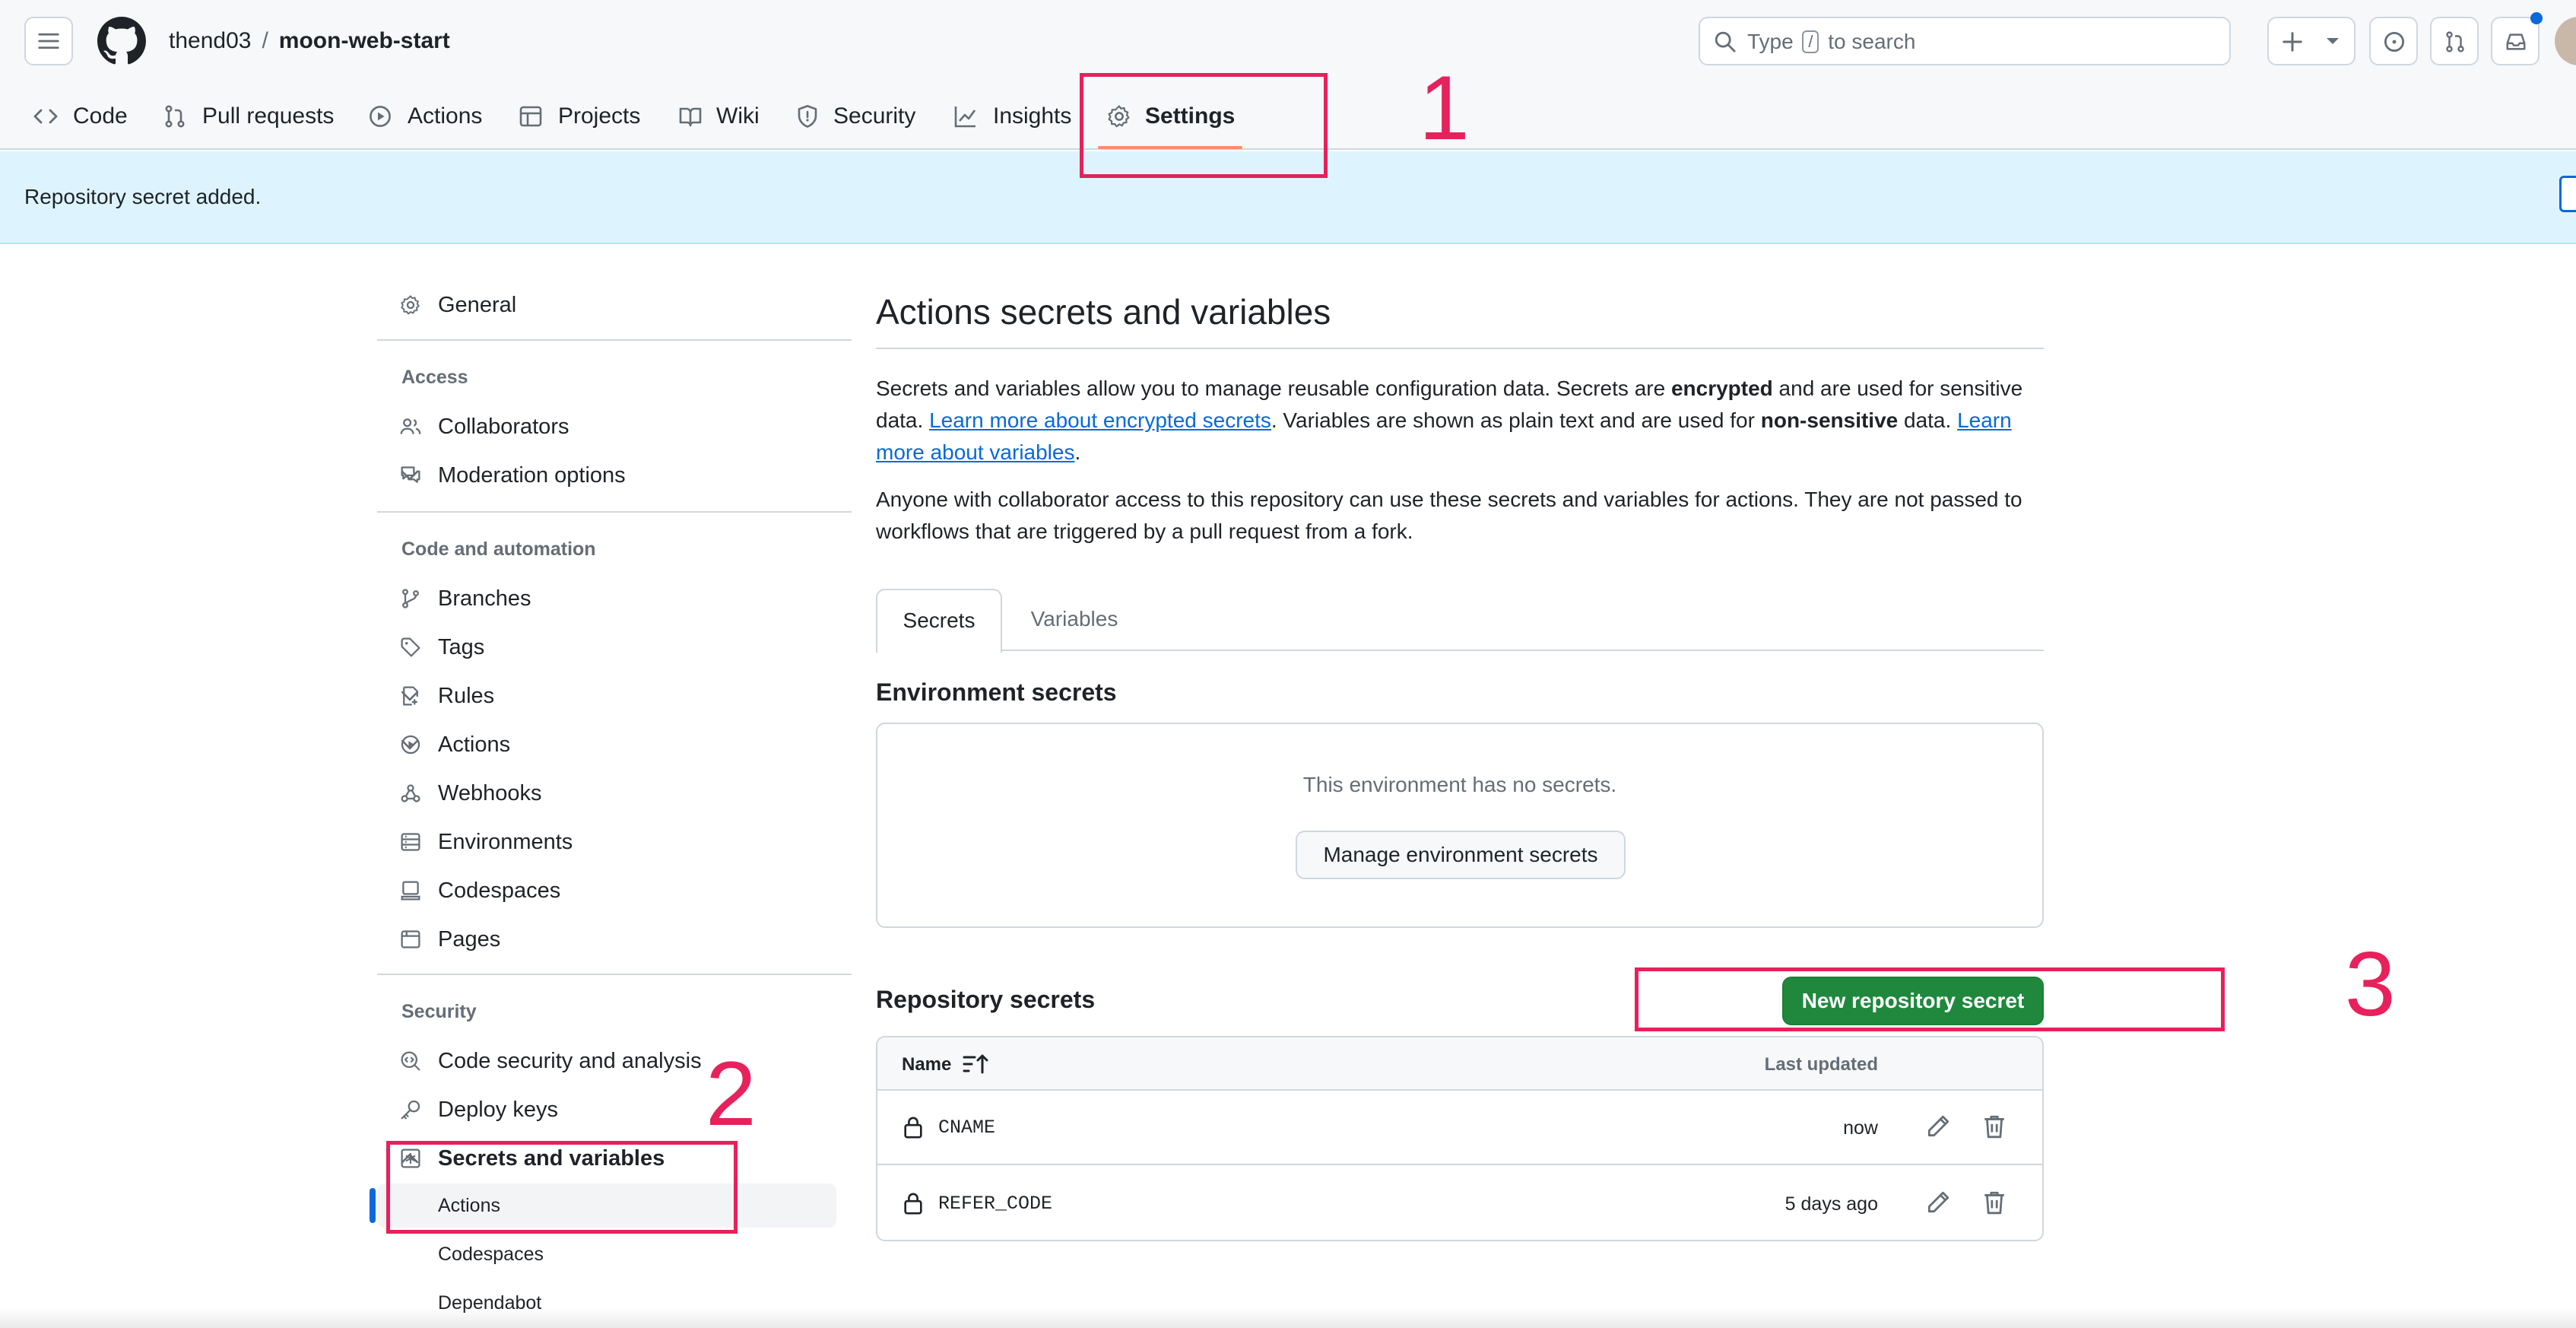 This screenshot has height=1328, width=2576. What do you see at coordinates (1100, 420) in the screenshot?
I see `learn-more-secrets-link: Learn more about encrypted secrets` at bounding box center [1100, 420].